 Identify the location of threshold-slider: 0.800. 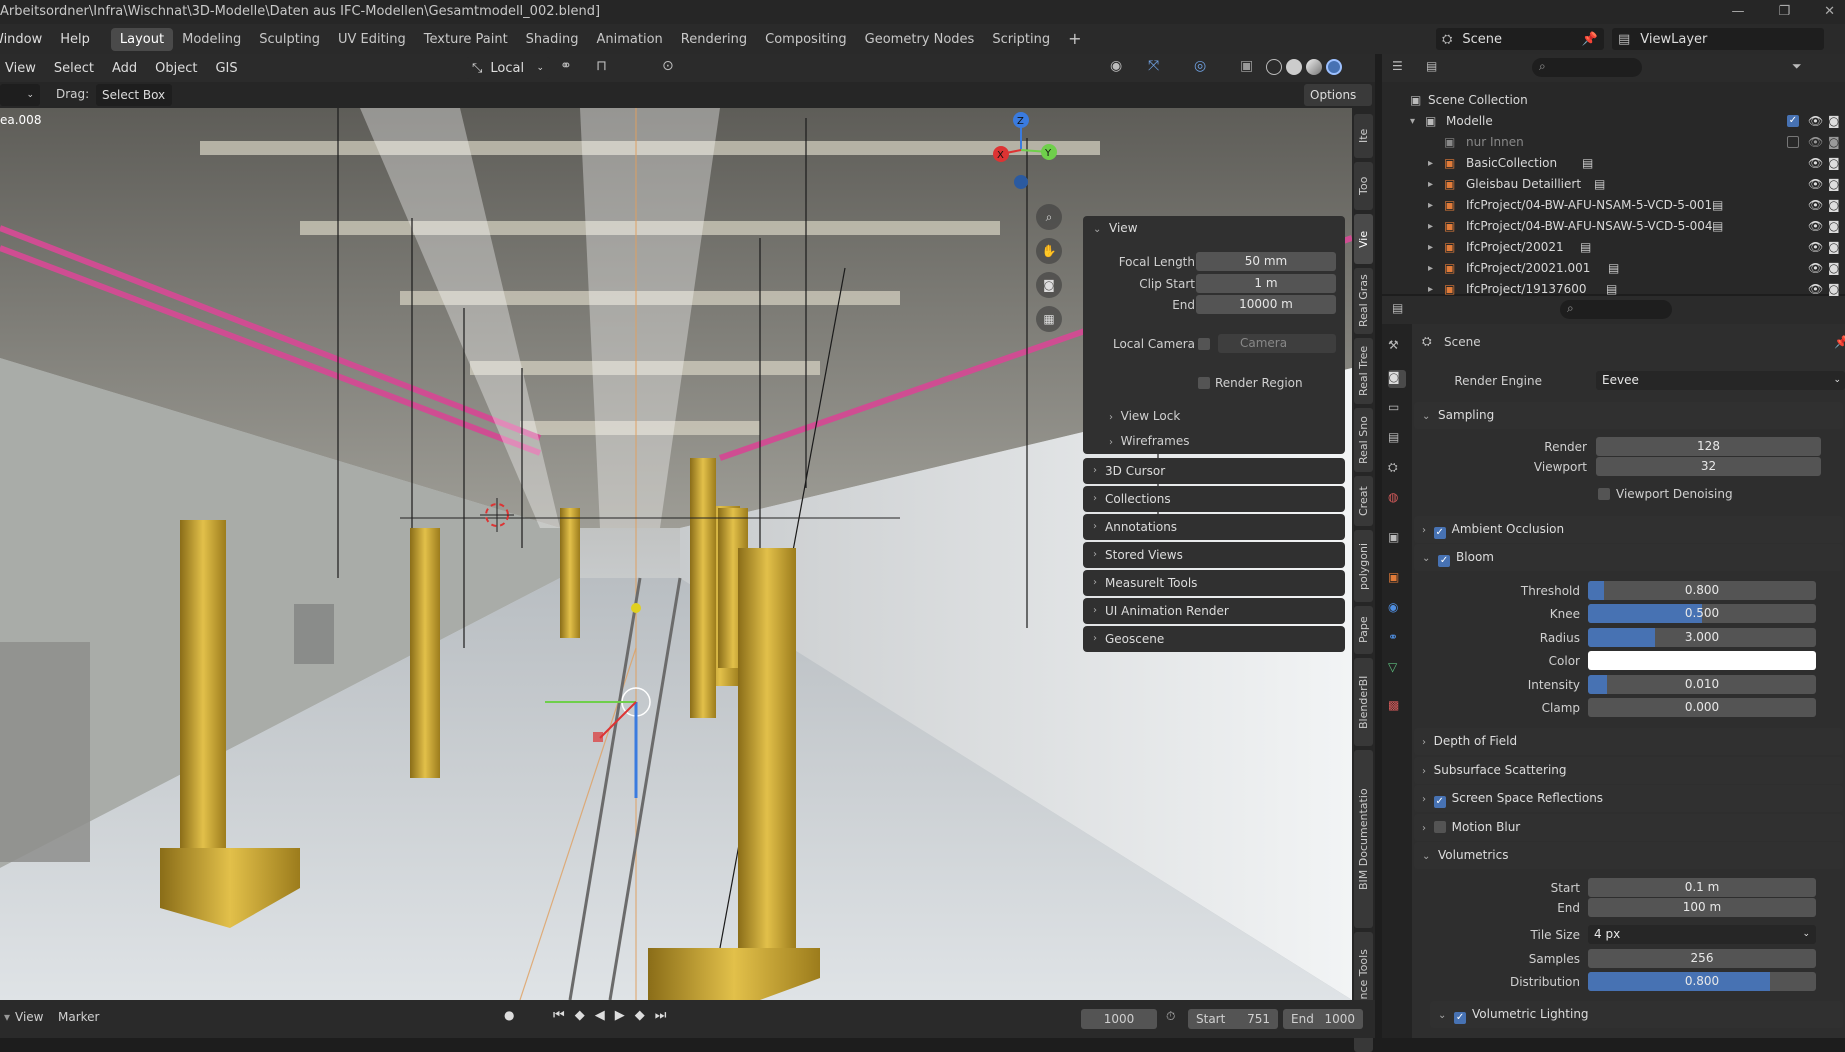
(1702, 590).